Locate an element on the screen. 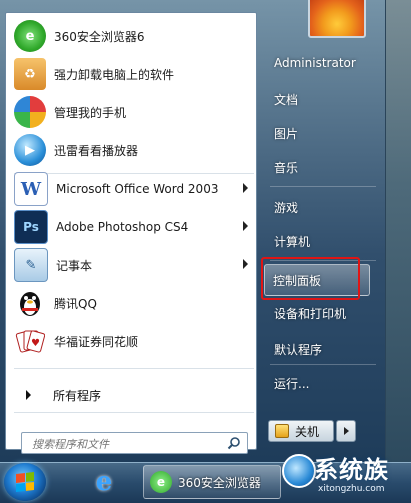 The image size is (411, 503). program-label: 管理我的手机 is located at coordinates (90, 112).